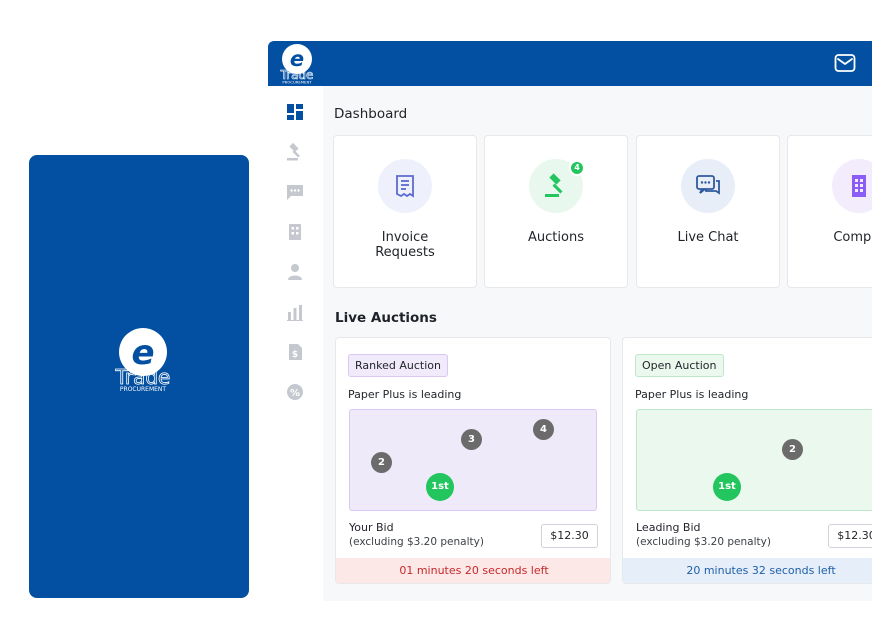 The height and width of the screenshot is (642, 872). I want to click on tile-label: Invoice Requests, so click(405, 245).